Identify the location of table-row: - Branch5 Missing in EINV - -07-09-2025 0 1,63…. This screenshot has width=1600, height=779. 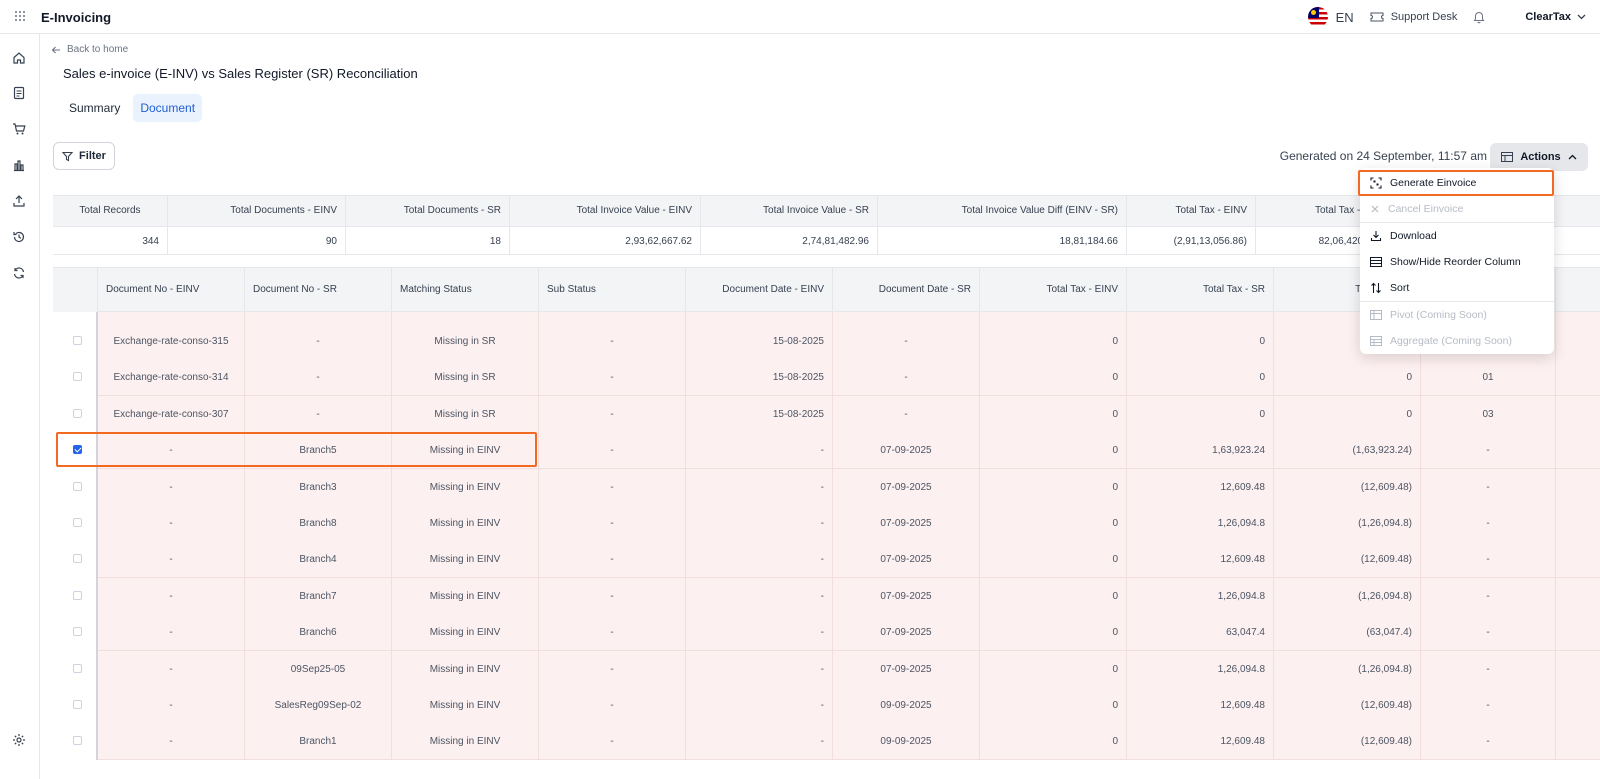
(826, 451).